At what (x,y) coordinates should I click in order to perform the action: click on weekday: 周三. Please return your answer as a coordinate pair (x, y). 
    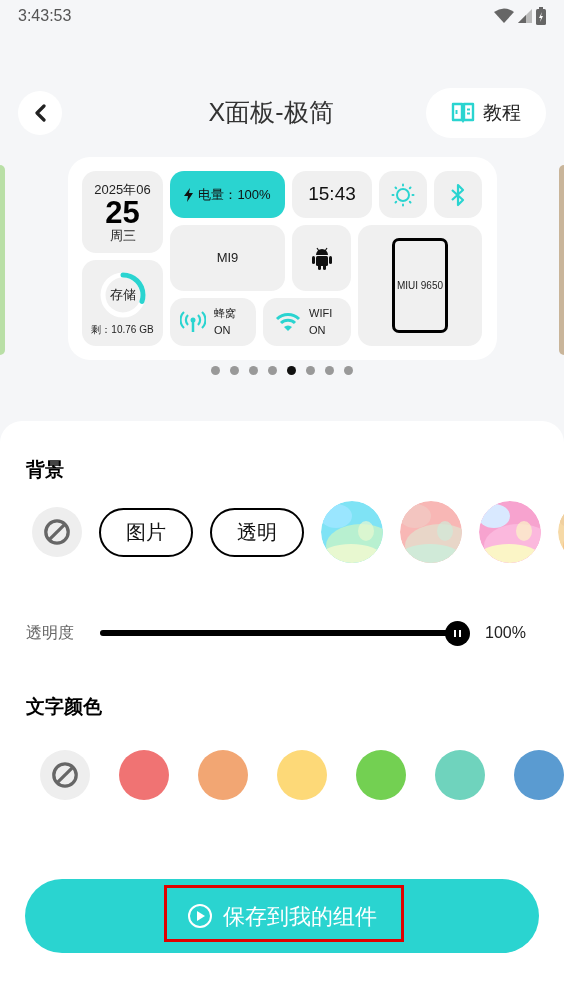
    Looking at the image, I should click on (122, 235).